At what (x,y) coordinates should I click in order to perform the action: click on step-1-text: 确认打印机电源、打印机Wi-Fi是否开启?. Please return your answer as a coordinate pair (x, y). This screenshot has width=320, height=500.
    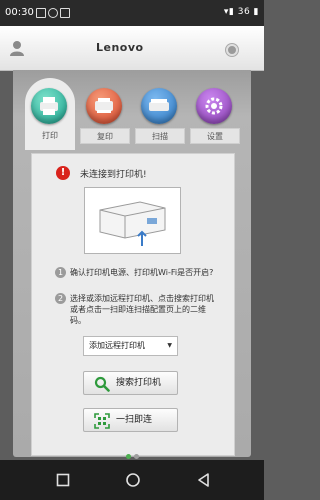
    Looking at the image, I should click on (142, 272).